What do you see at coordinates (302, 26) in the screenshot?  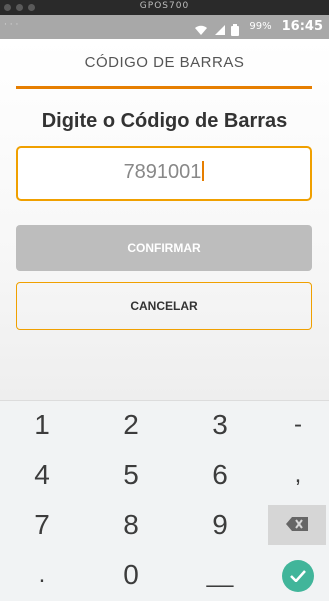 I see `status-clock: 16:45` at bounding box center [302, 26].